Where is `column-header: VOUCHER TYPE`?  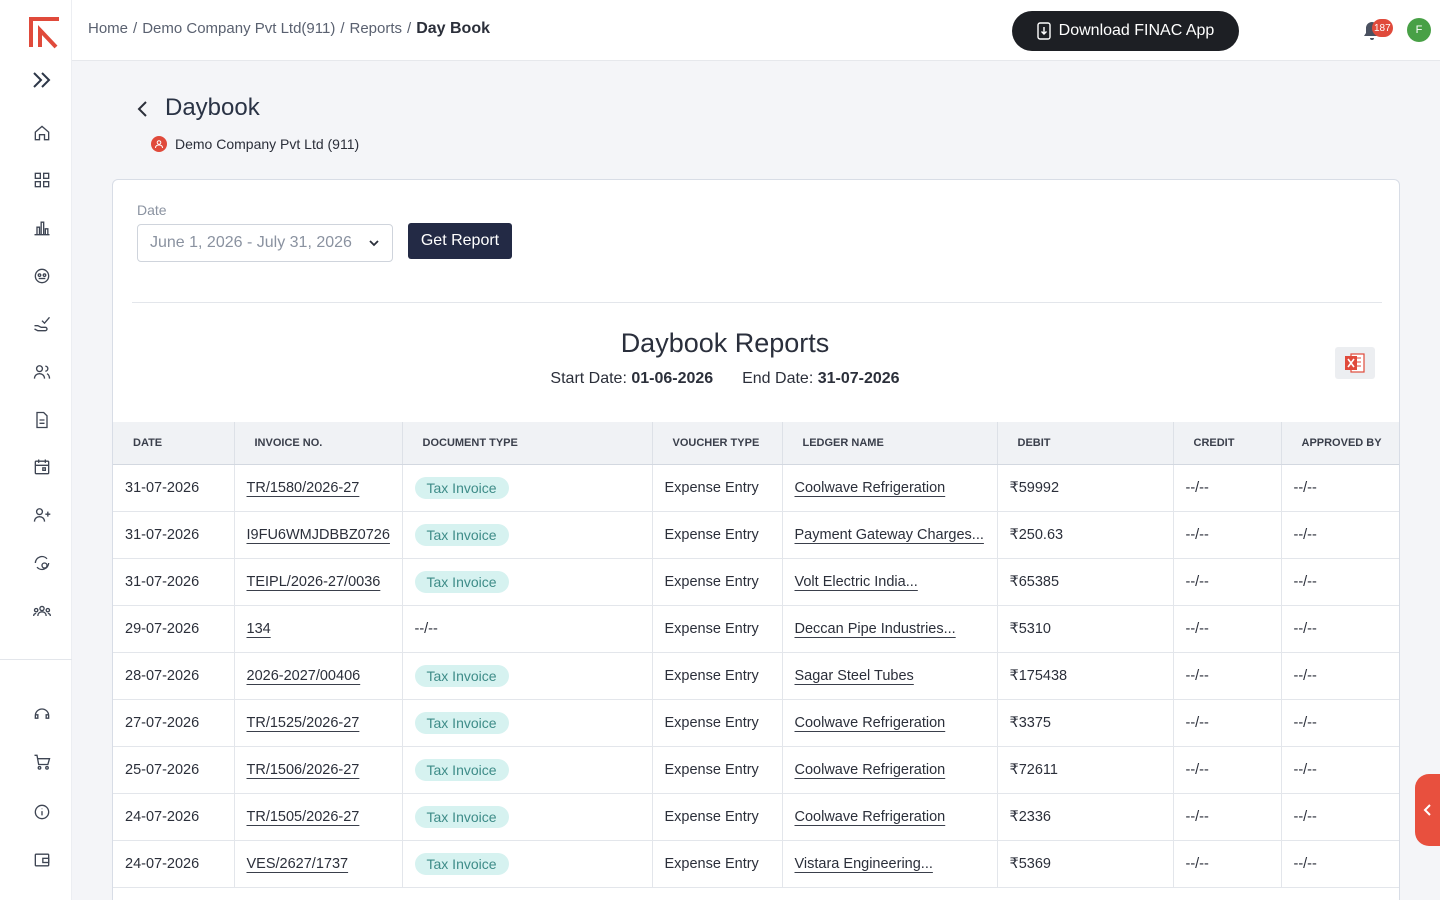 column-header: VOUCHER TYPE is located at coordinates (717, 443).